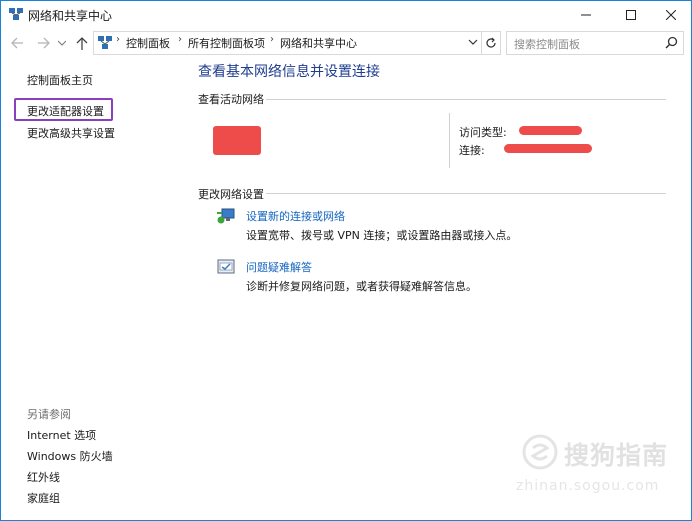  I want to click on forward-button, so click(44, 43).